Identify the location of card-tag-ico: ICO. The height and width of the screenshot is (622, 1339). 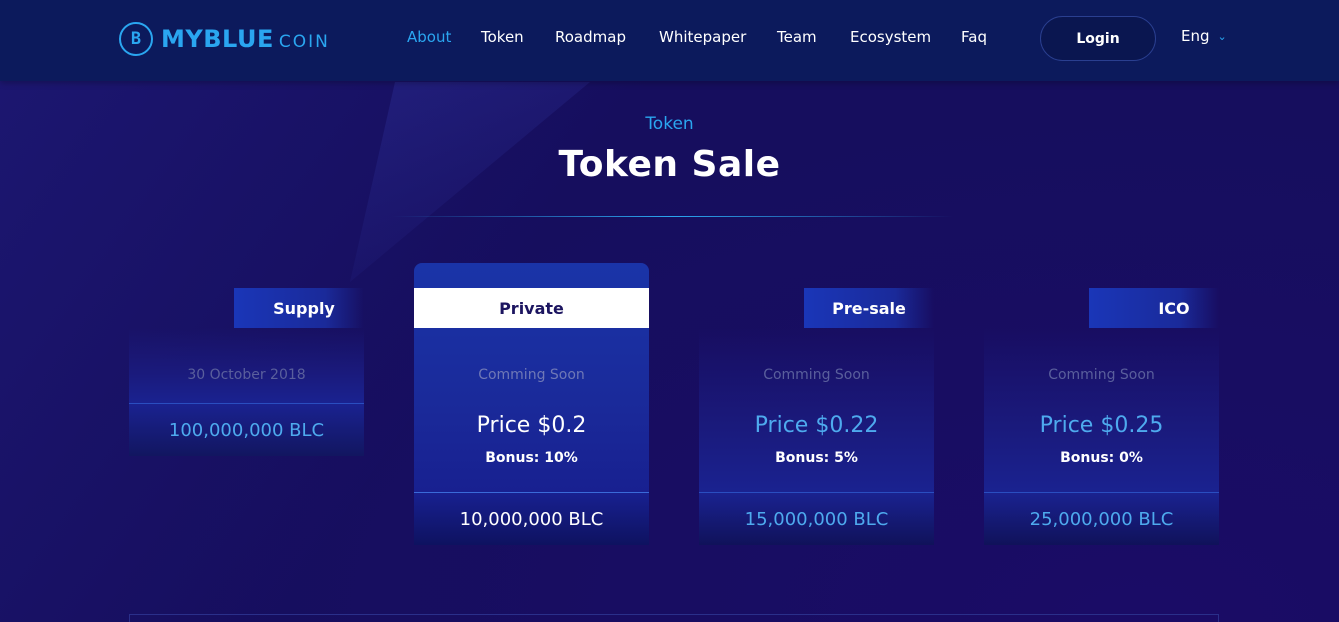
(1154, 308).